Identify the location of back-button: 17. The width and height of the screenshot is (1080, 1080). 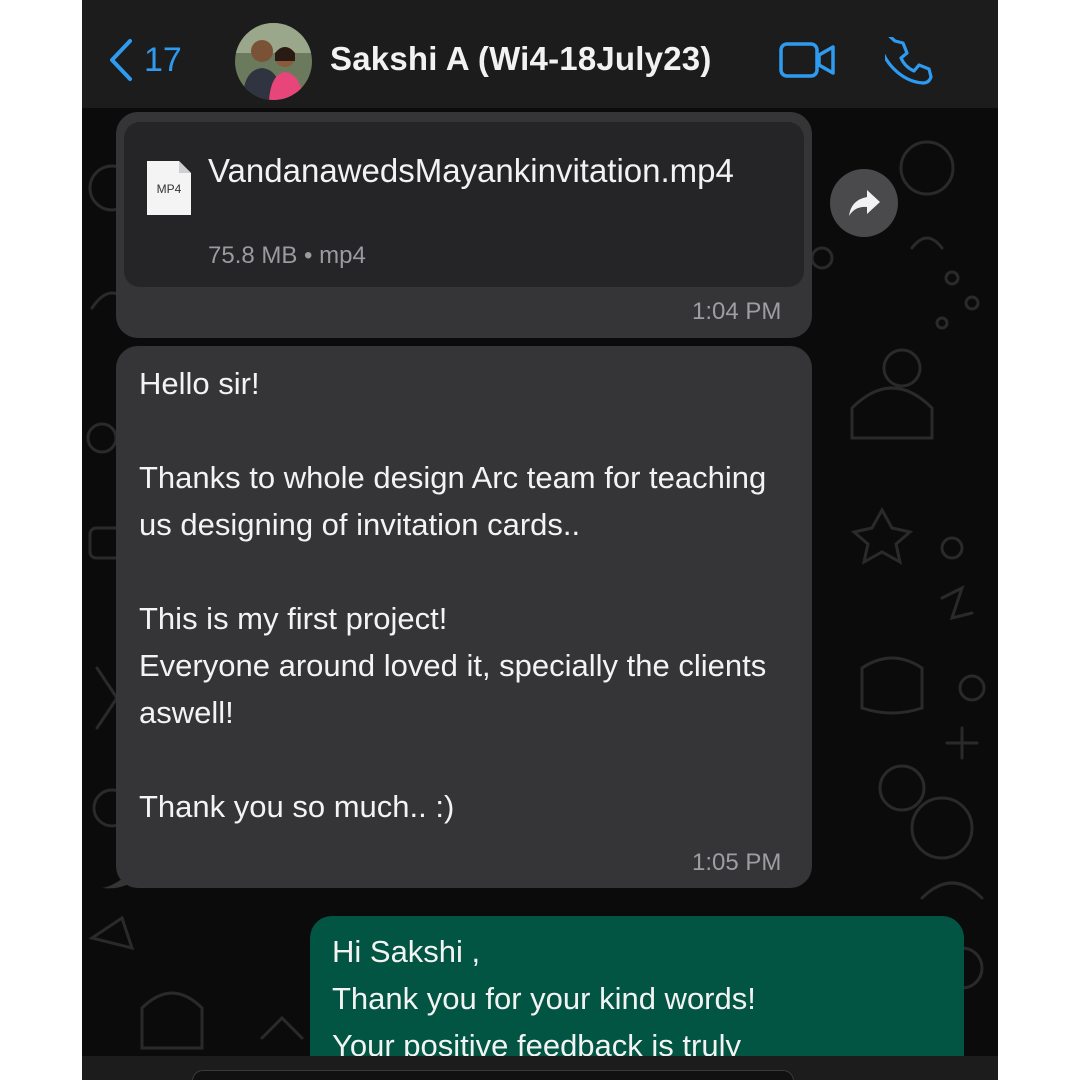
(145, 60).